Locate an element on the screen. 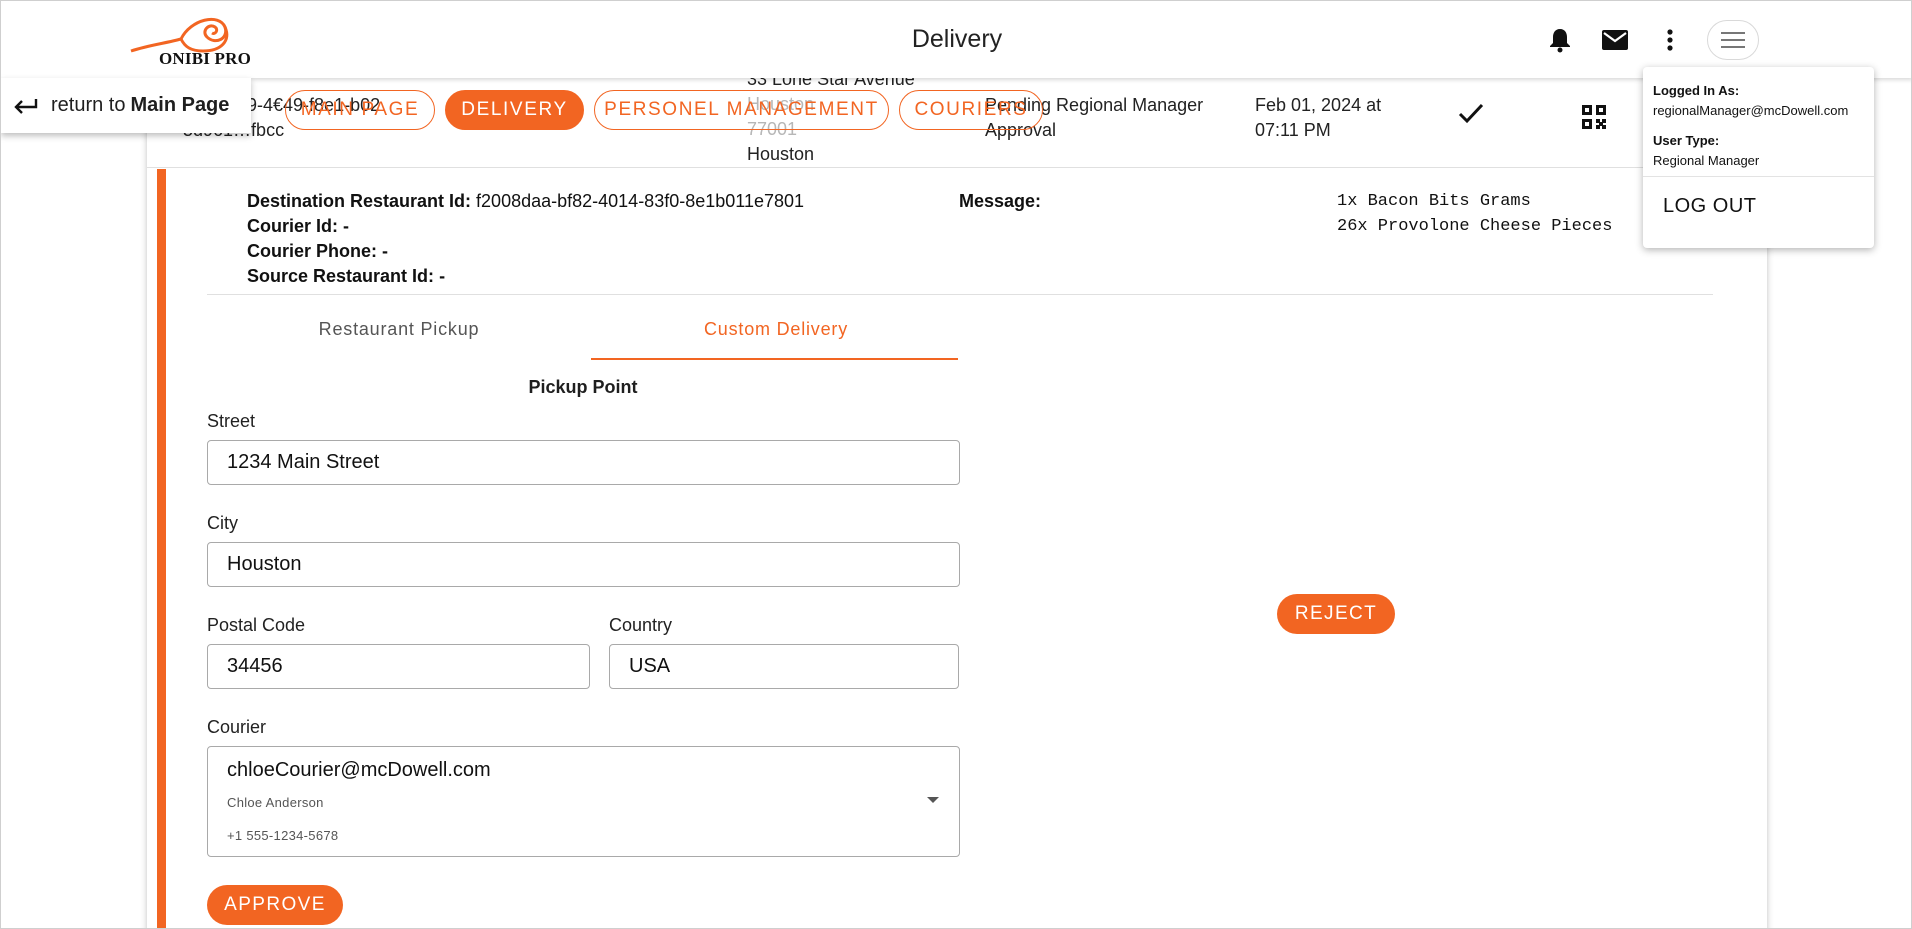  city-label: City is located at coordinates (222, 523).